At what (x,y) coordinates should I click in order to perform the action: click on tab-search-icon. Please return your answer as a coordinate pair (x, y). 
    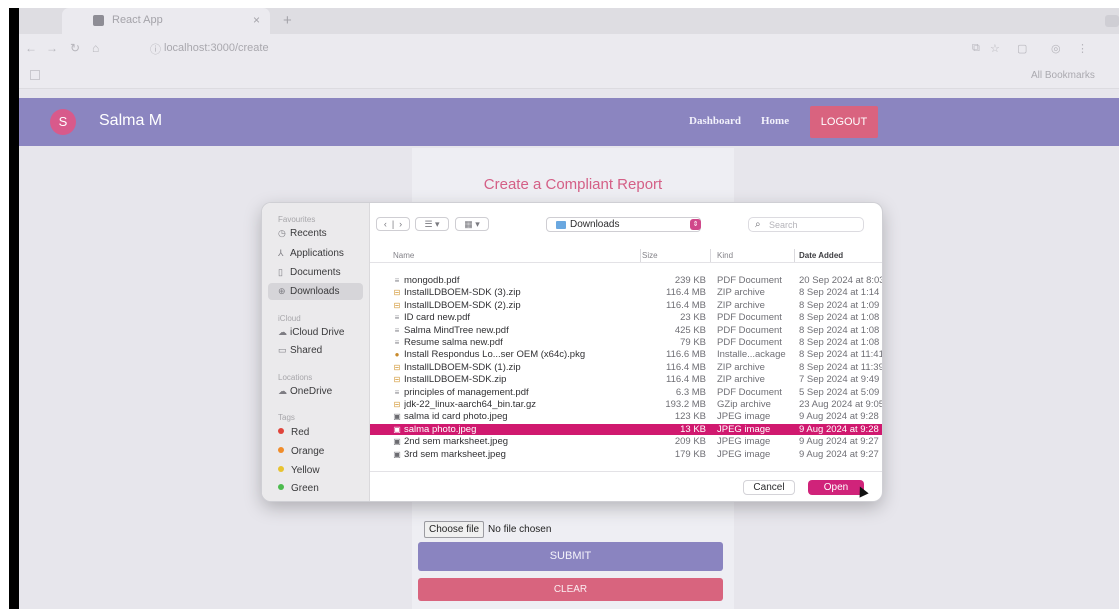
    Looking at the image, I should click on (1112, 21).